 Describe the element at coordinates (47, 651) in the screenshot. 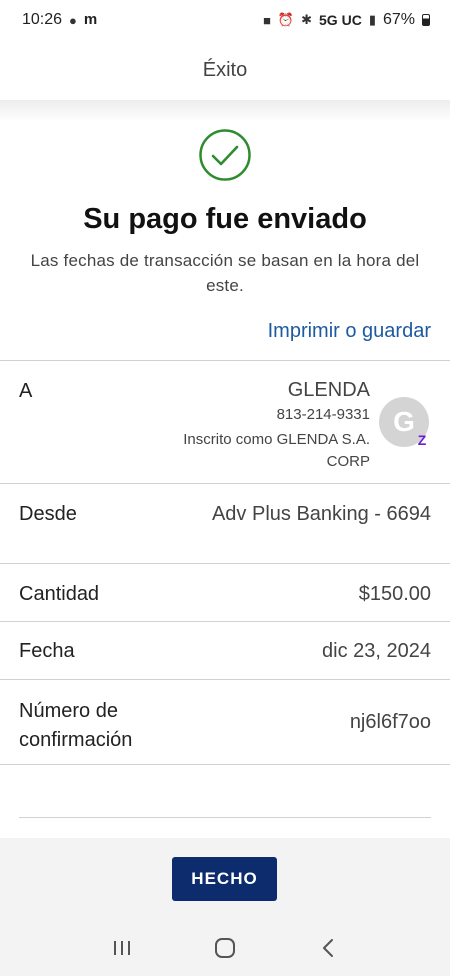

I see `date-label: Fecha` at that location.